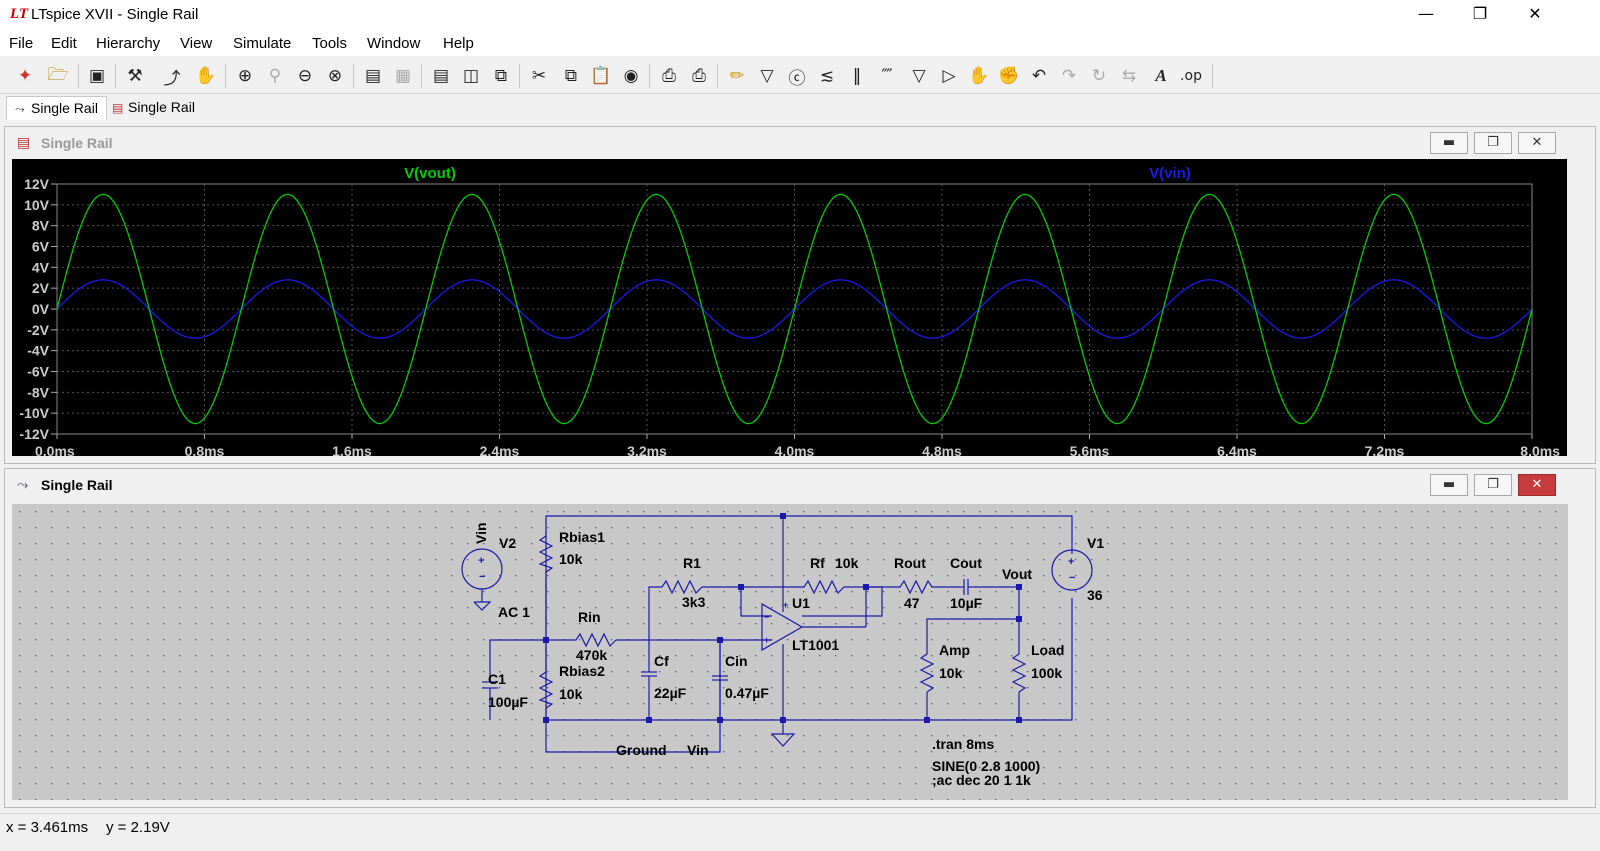 The image size is (1600, 851). I want to click on print-icon: ⎙, so click(699, 76).